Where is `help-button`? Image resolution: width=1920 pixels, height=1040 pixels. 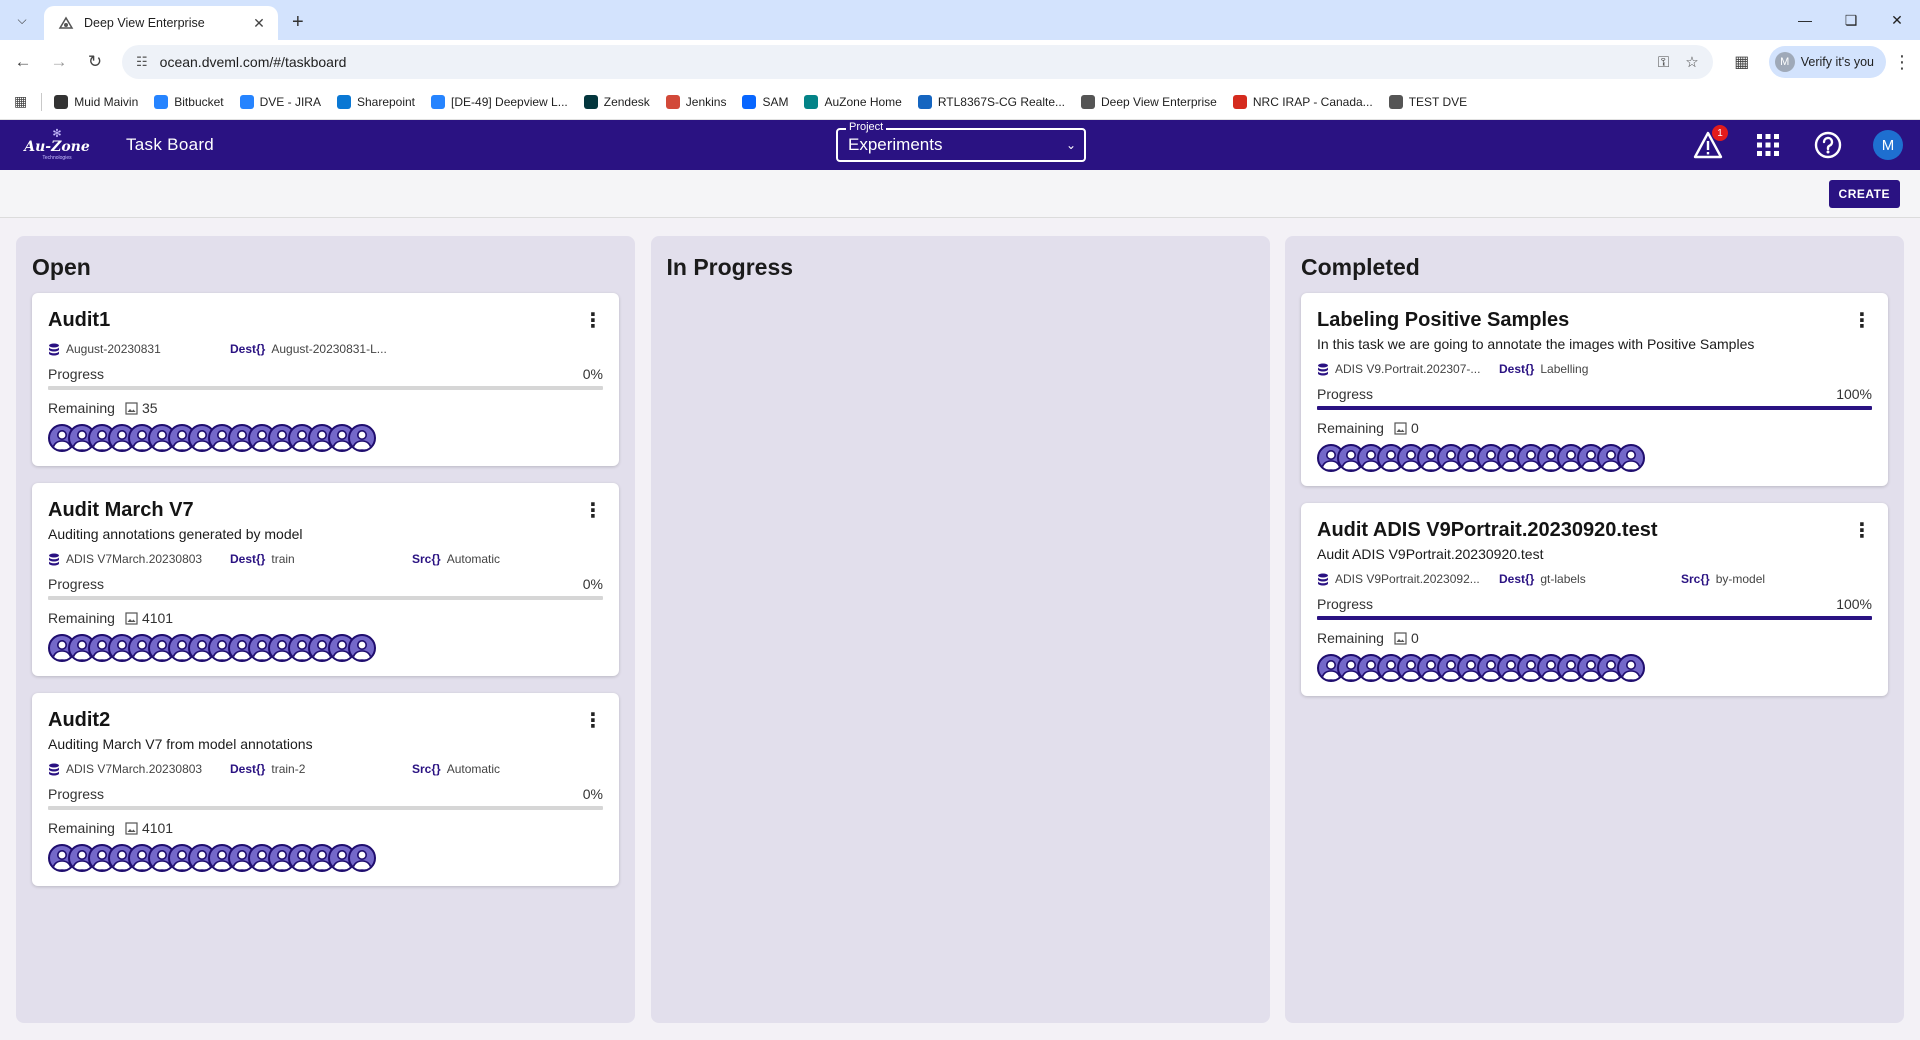
help-button is located at coordinates (1828, 145).